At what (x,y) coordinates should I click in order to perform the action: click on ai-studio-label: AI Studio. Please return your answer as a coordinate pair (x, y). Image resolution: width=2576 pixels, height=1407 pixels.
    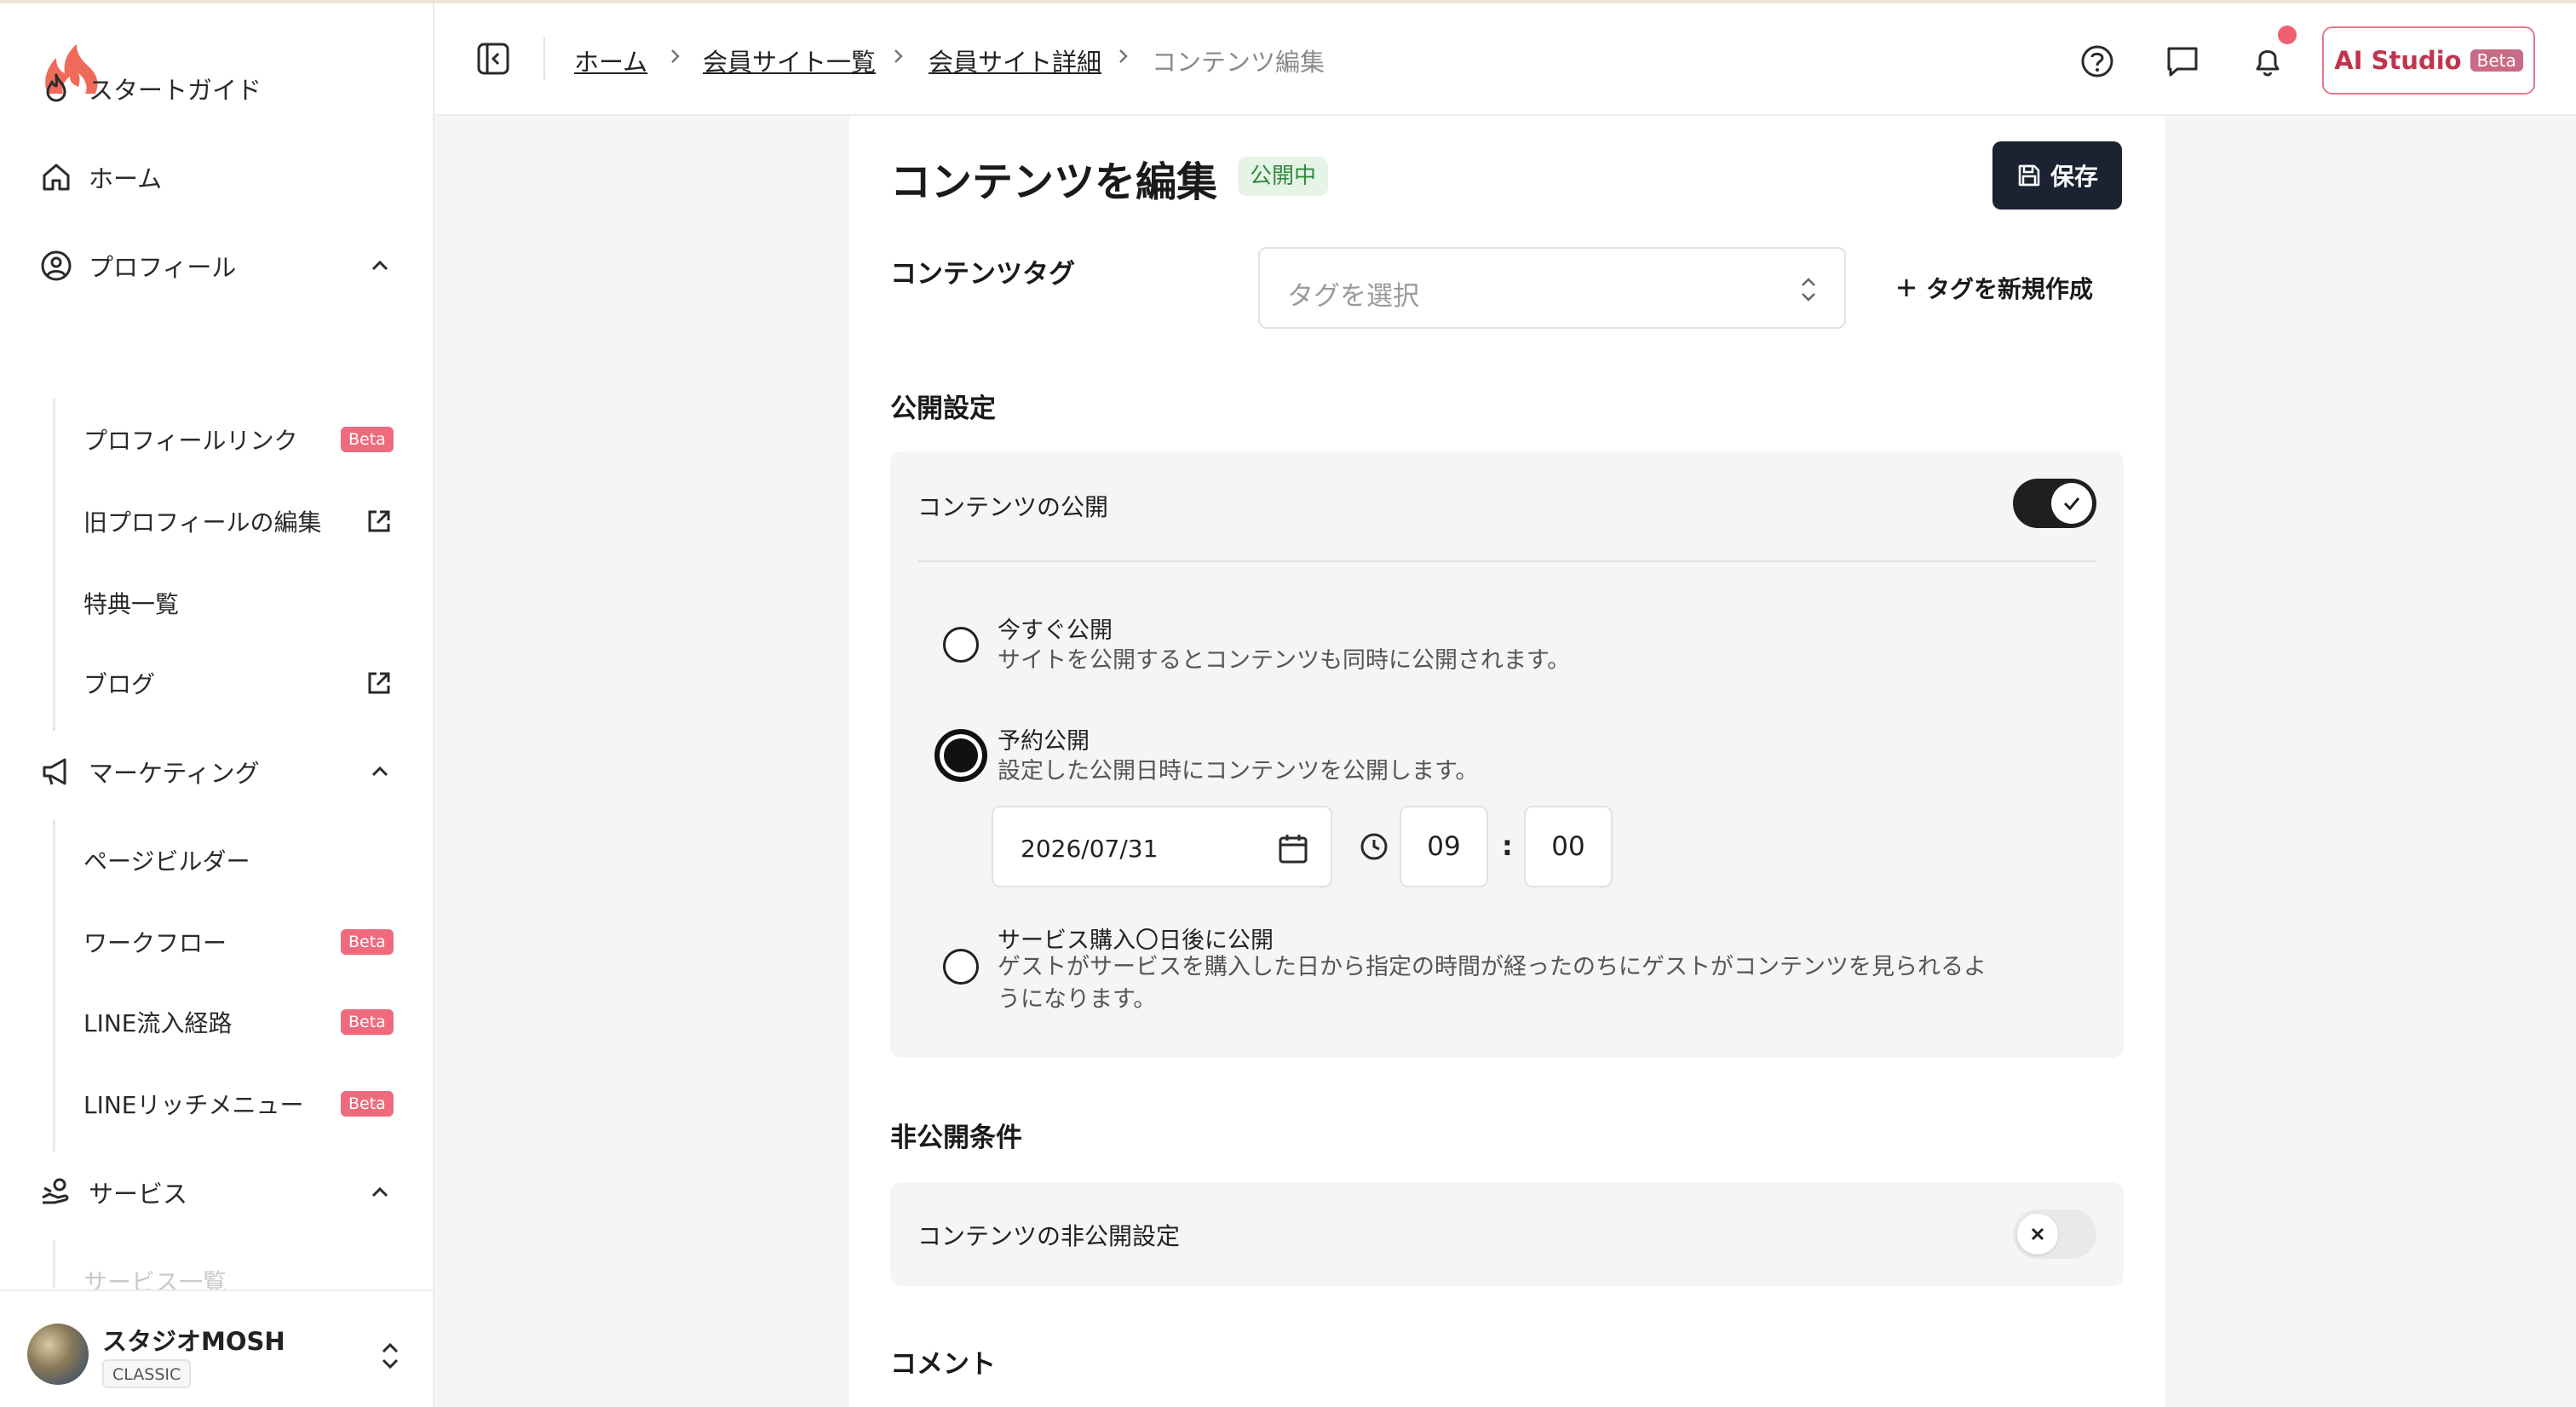
    Looking at the image, I should click on (2398, 60).